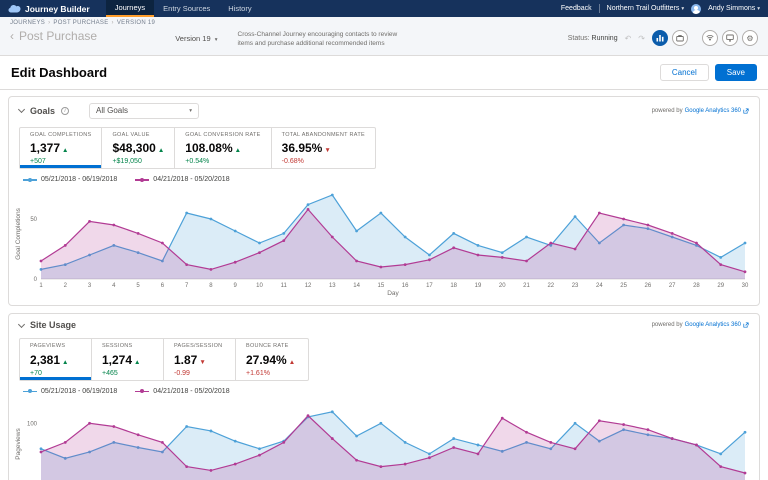  What do you see at coordinates (187, 286) in the screenshot?
I see `svg-text: 7` at bounding box center [187, 286].